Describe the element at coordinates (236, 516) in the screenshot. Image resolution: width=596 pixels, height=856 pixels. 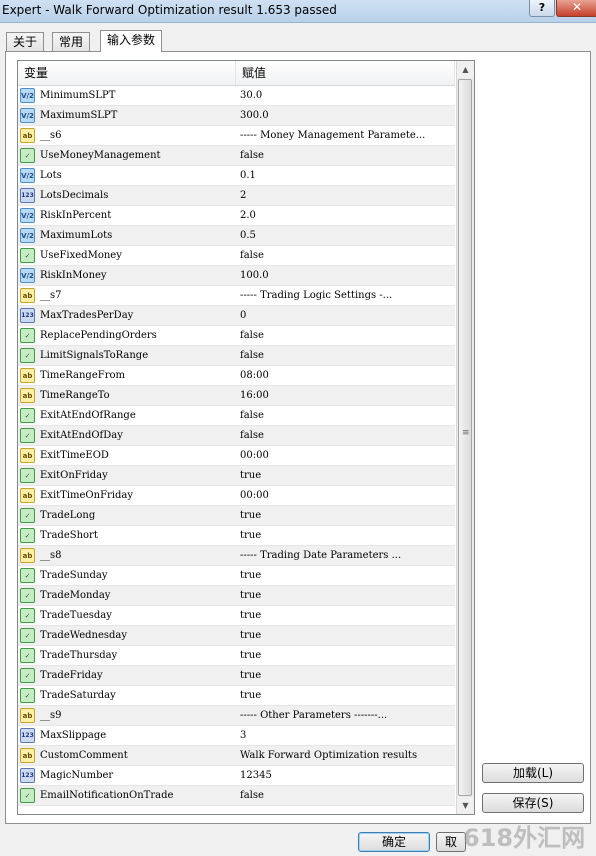
I see `parameter-row: ✓ TradeLong true` at that location.